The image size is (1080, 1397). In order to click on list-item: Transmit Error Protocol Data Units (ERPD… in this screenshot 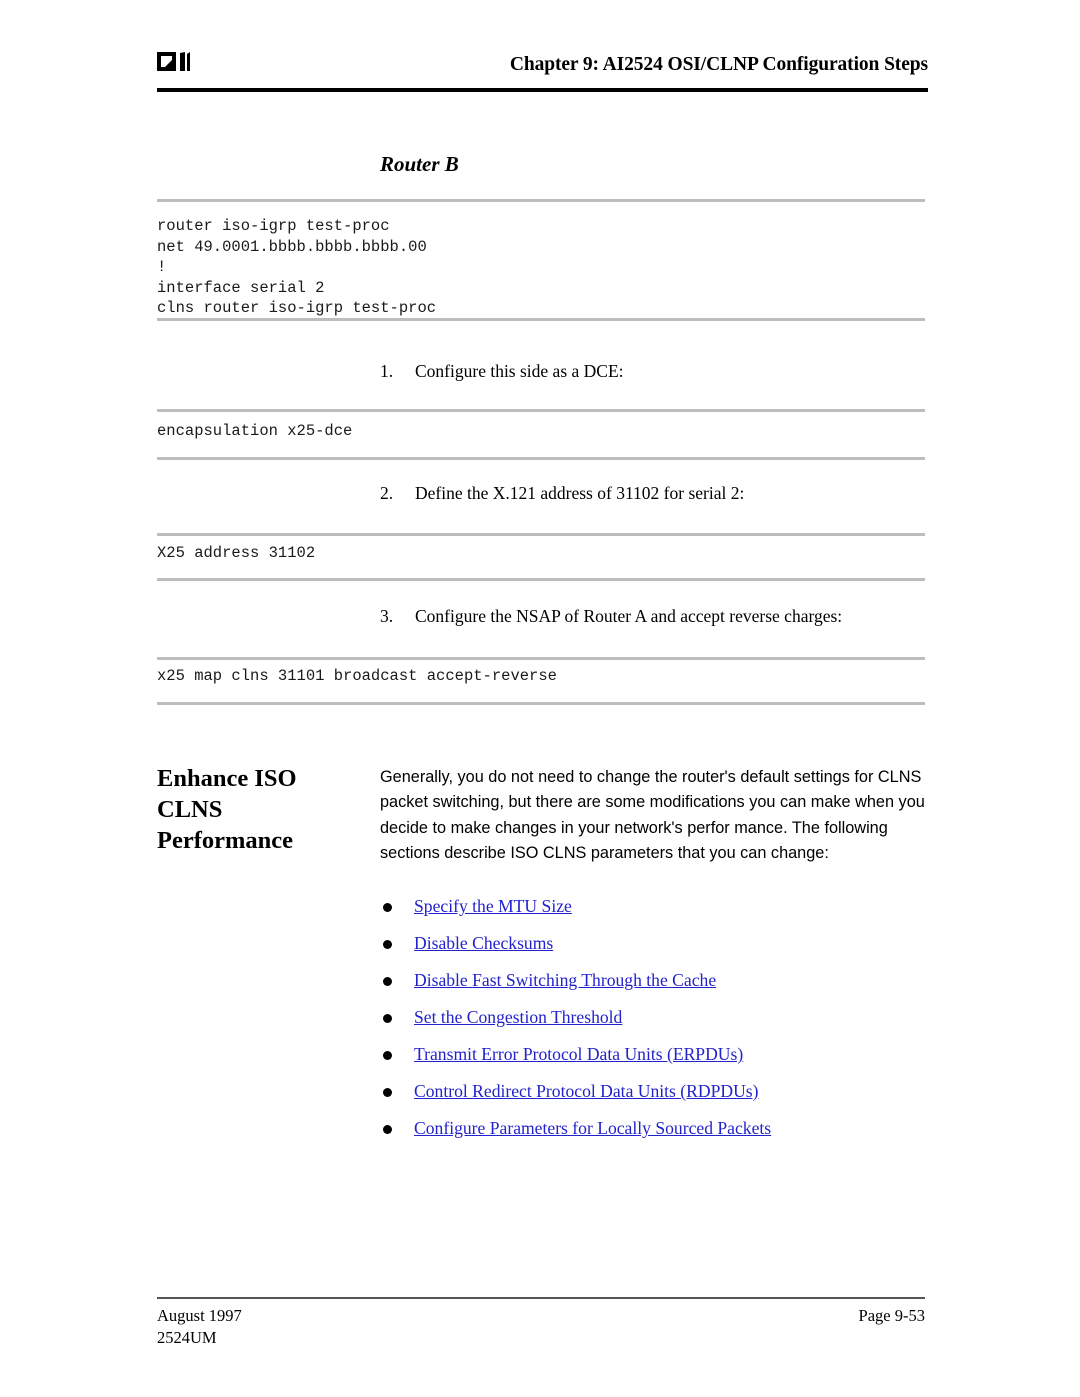, I will do `click(652, 1060)`.